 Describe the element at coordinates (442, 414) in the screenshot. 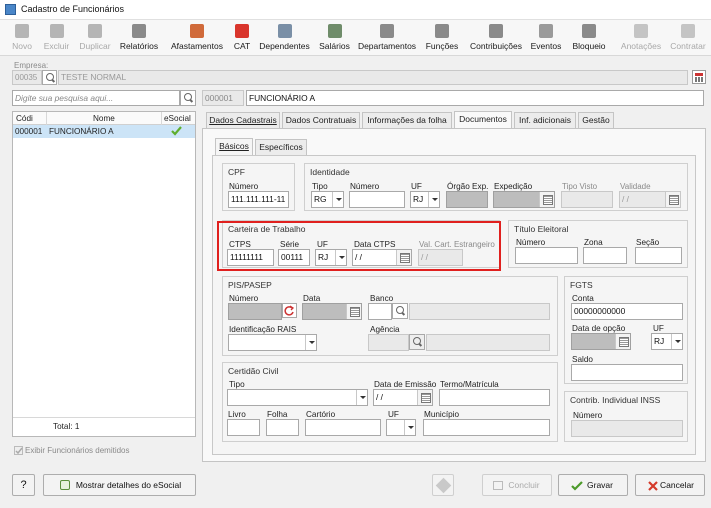

I see `certidao-municipio-label: Município` at that location.